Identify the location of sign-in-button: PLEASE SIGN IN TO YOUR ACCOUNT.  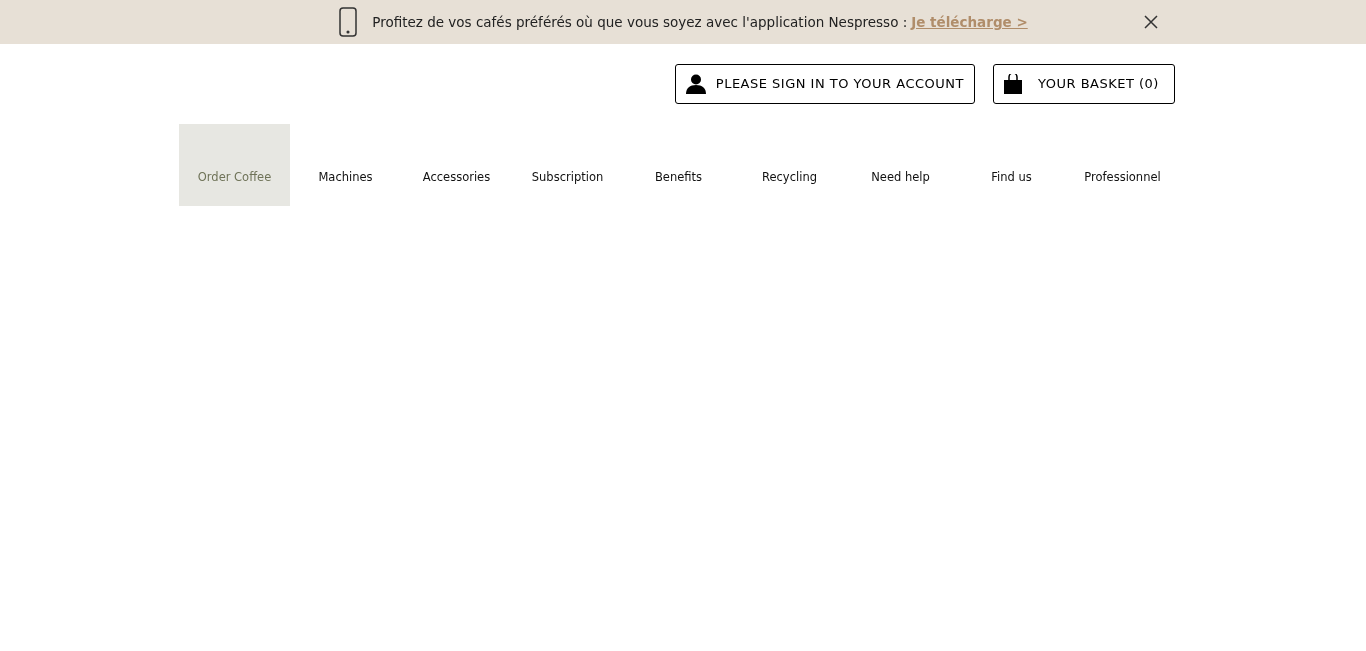
(824, 84).